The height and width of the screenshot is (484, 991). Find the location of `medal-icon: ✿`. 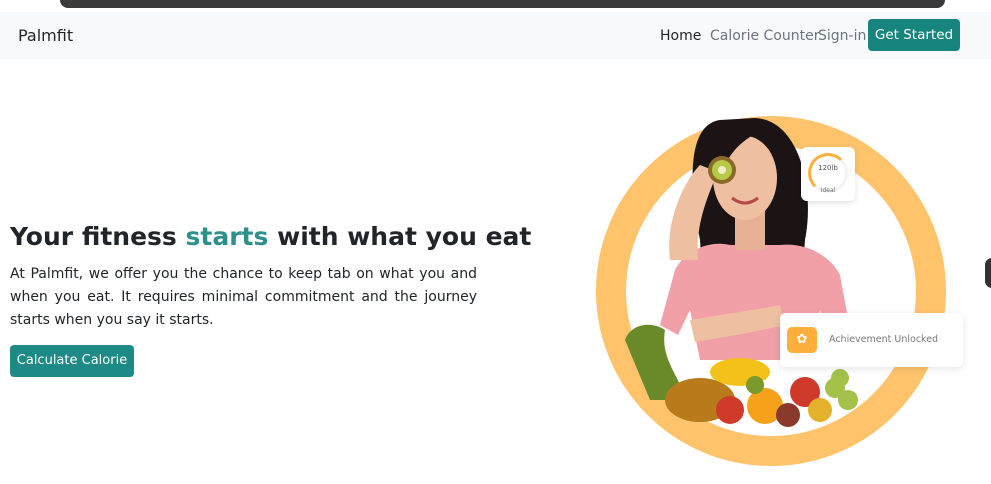

medal-icon: ✿ is located at coordinates (802, 340).